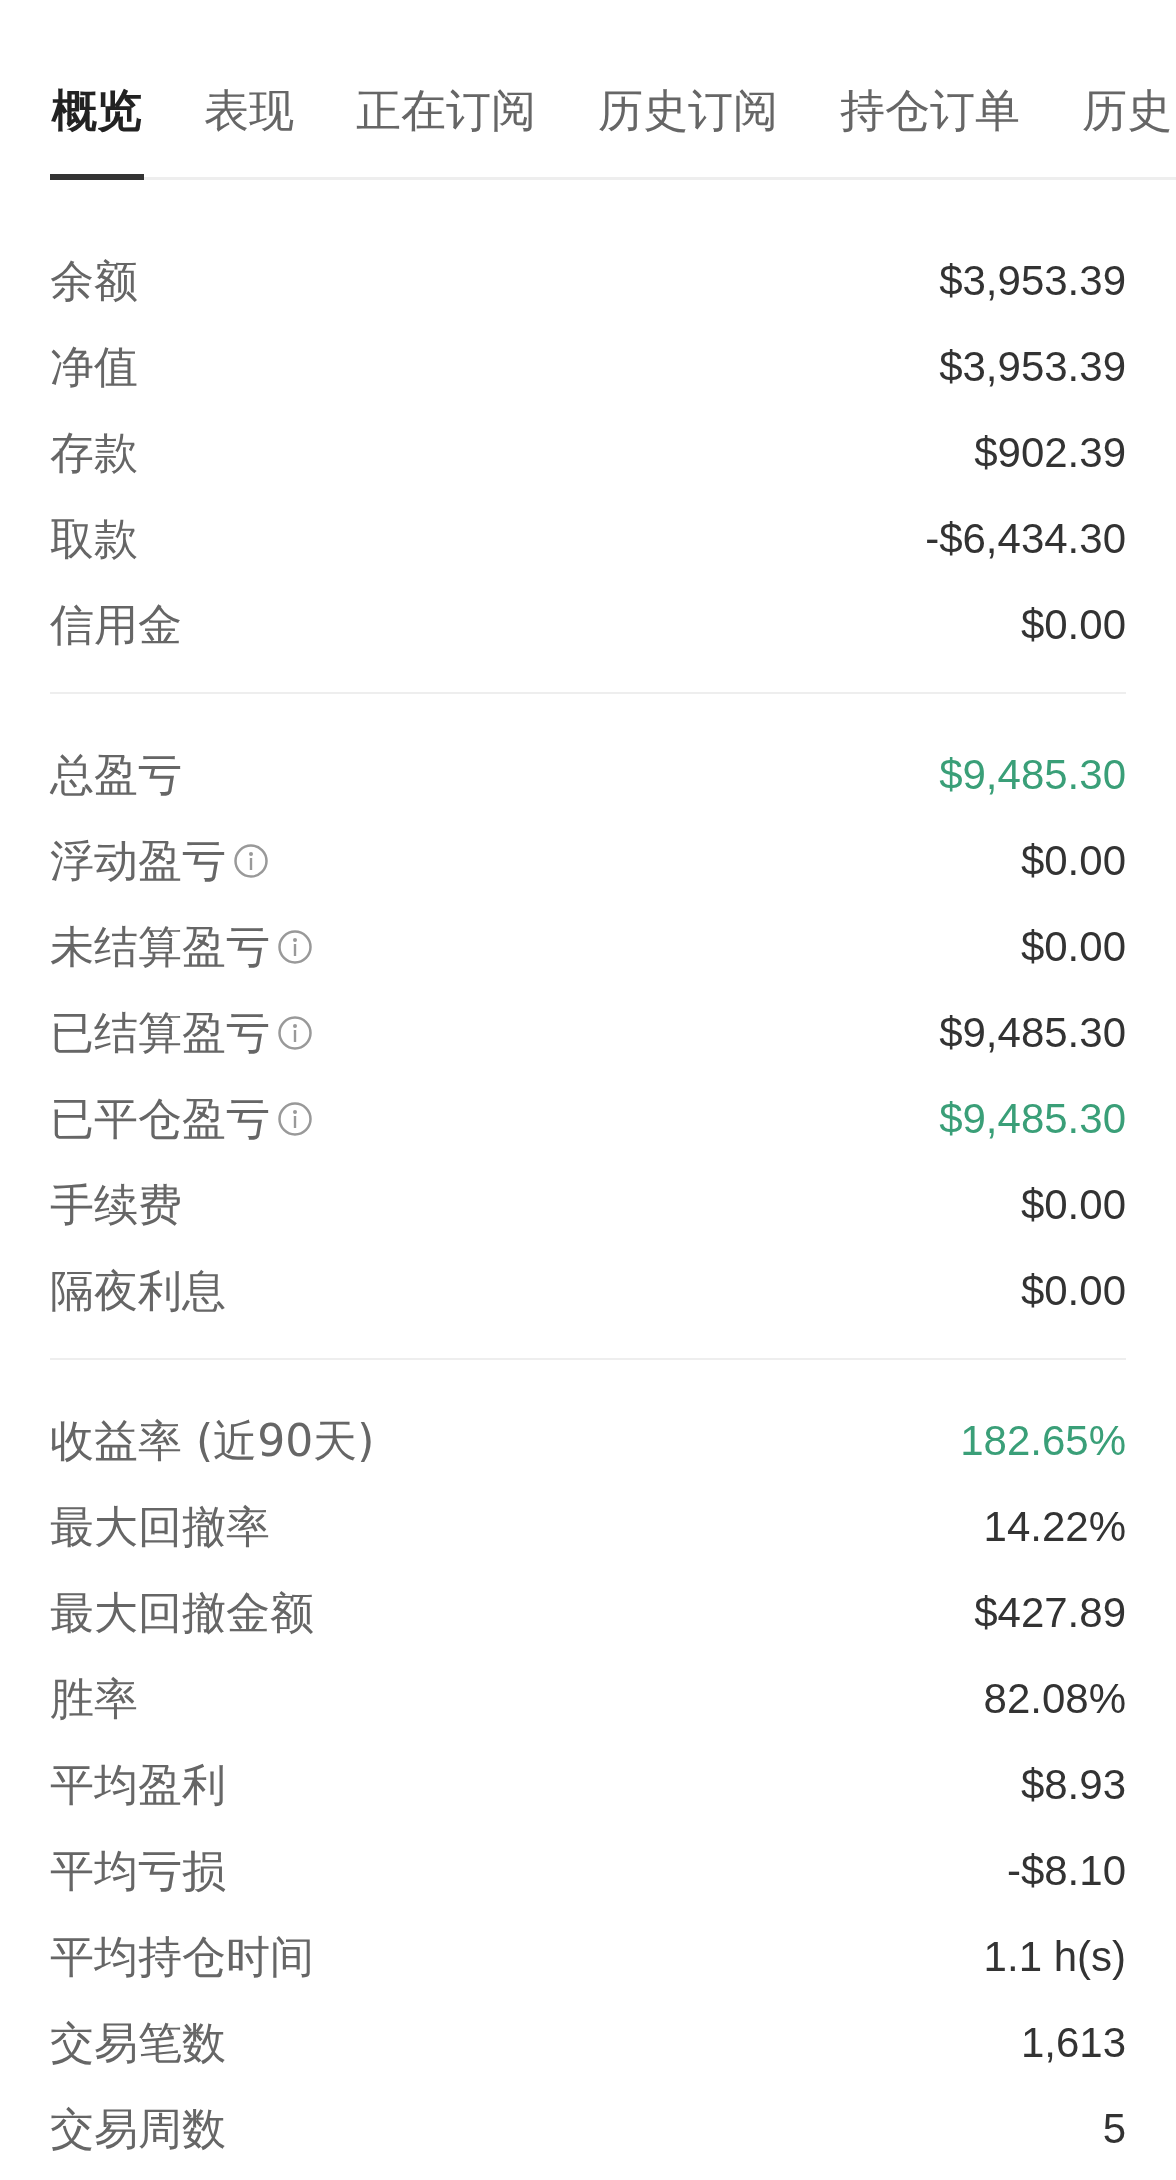 The height and width of the screenshot is (2180, 1176). What do you see at coordinates (160, 1119) in the screenshot?
I see `field-label: 已平仓盈亏` at bounding box center [160, 1119].